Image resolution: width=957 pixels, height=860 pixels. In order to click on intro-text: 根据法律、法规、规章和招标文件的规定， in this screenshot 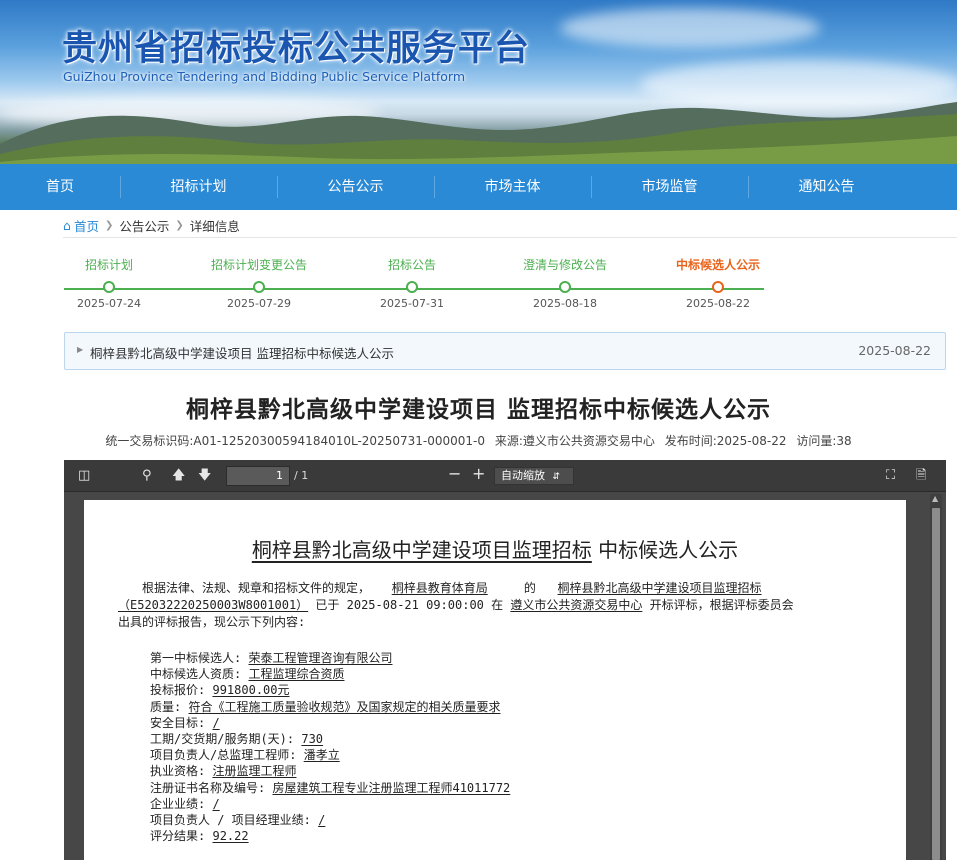, I will do `click(256, 588)`.